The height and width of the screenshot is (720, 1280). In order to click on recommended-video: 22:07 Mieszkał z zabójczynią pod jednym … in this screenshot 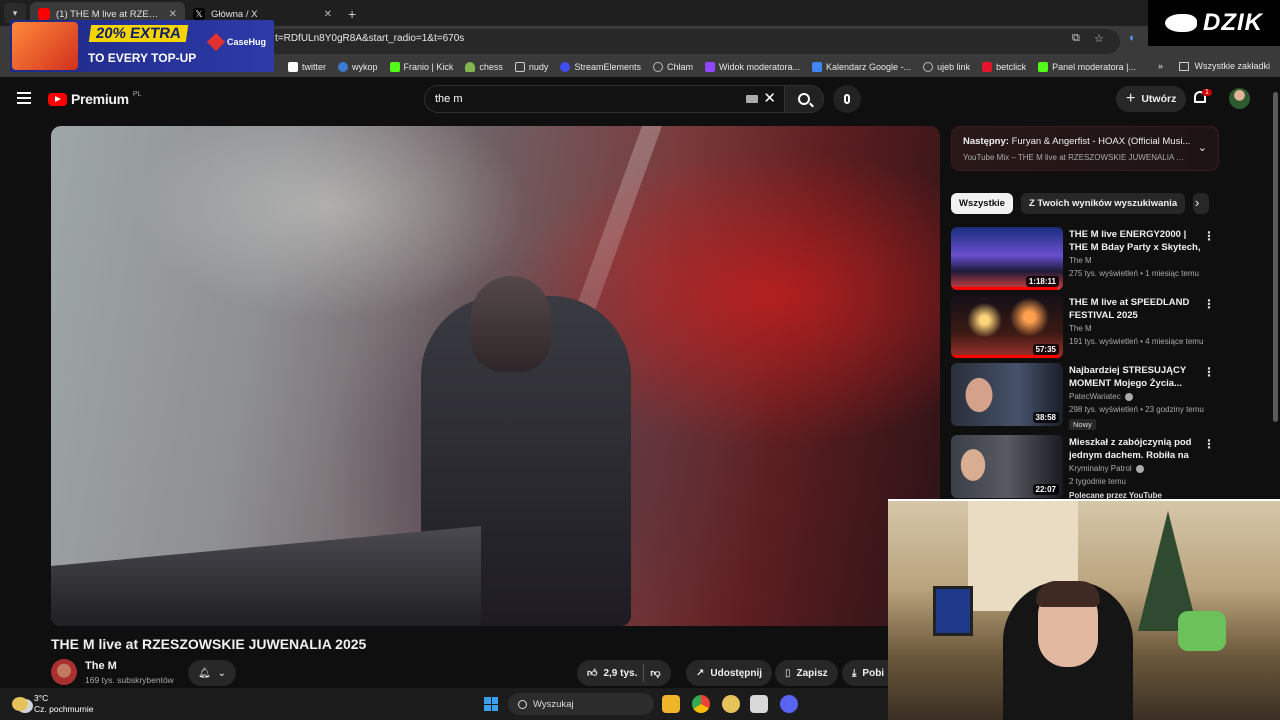, I will do `click(1085, 467)`.